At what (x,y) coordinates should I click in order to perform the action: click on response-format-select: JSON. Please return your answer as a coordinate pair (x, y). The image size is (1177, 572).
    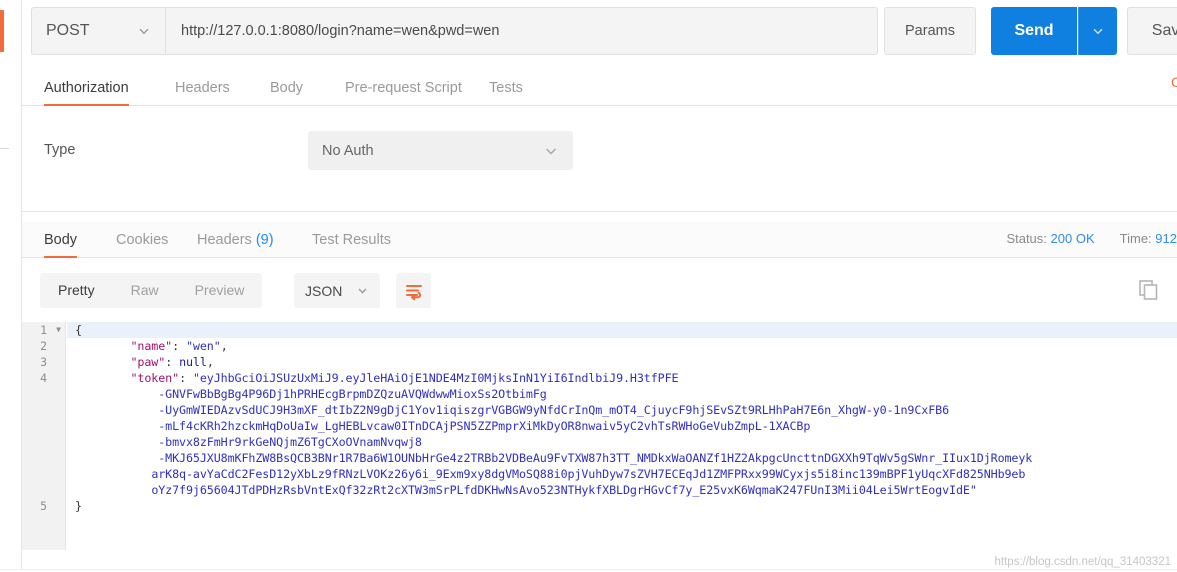
    Looking at the image, I should click on (337, 290).